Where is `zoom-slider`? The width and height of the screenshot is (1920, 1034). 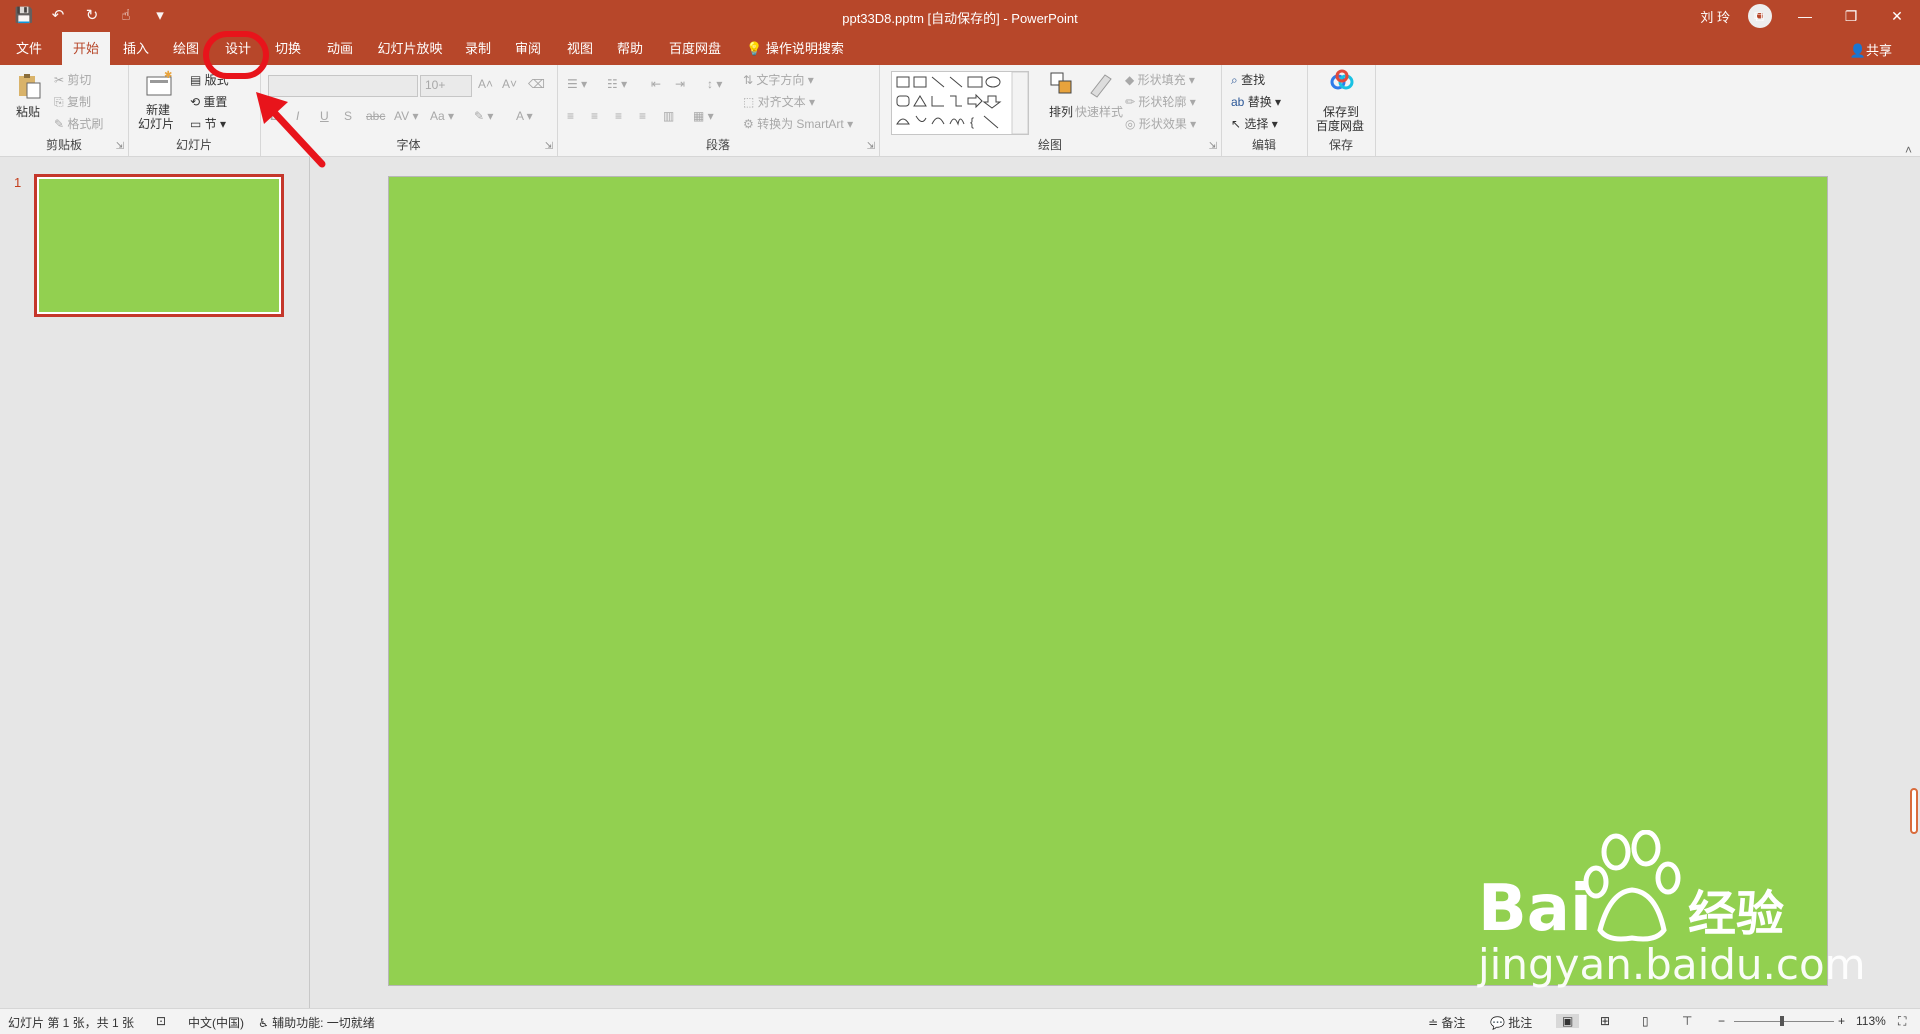
zoom-slider is located at coordinates (1784, 1021).